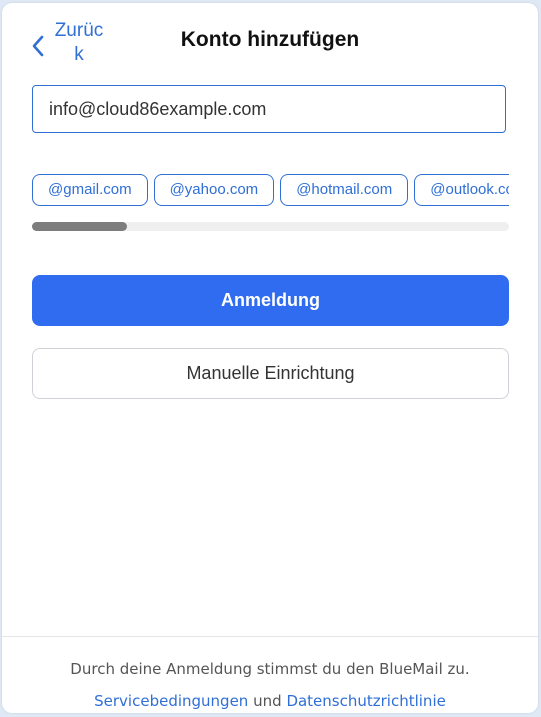 This screenshot has height=717, width=541. What do you see at coordinates (270, 373) in the screenshot?
I see `manual-setup-button: Manuelle Einrichtung` at bounding box center [270, 373].